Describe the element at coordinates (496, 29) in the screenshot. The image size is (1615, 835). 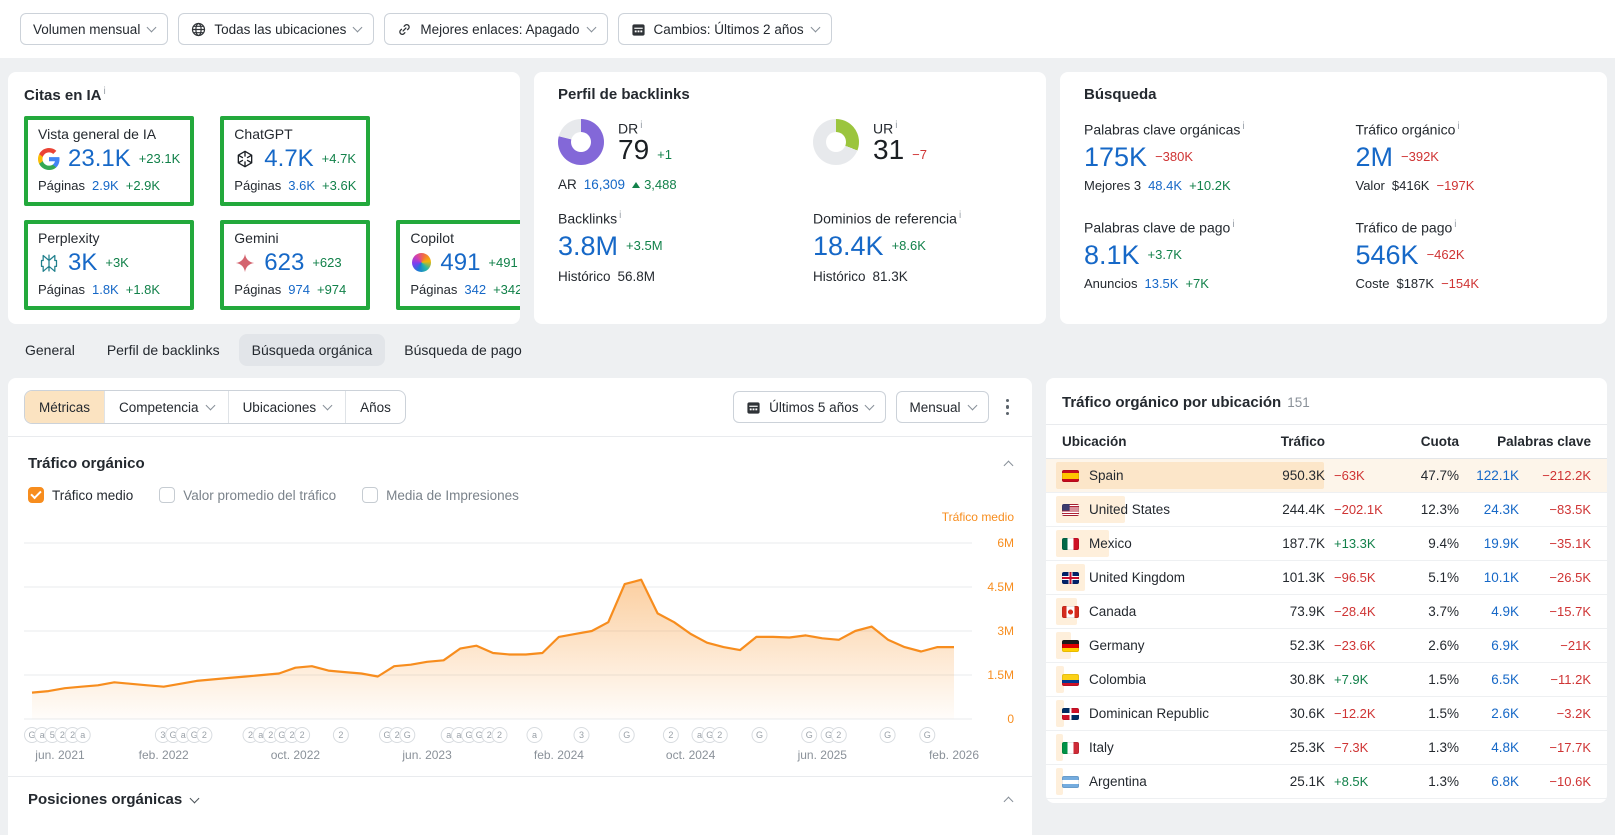
I see `filter-mejores-enlaces-apagado: Mejores enlaces: Apagado` at that location.